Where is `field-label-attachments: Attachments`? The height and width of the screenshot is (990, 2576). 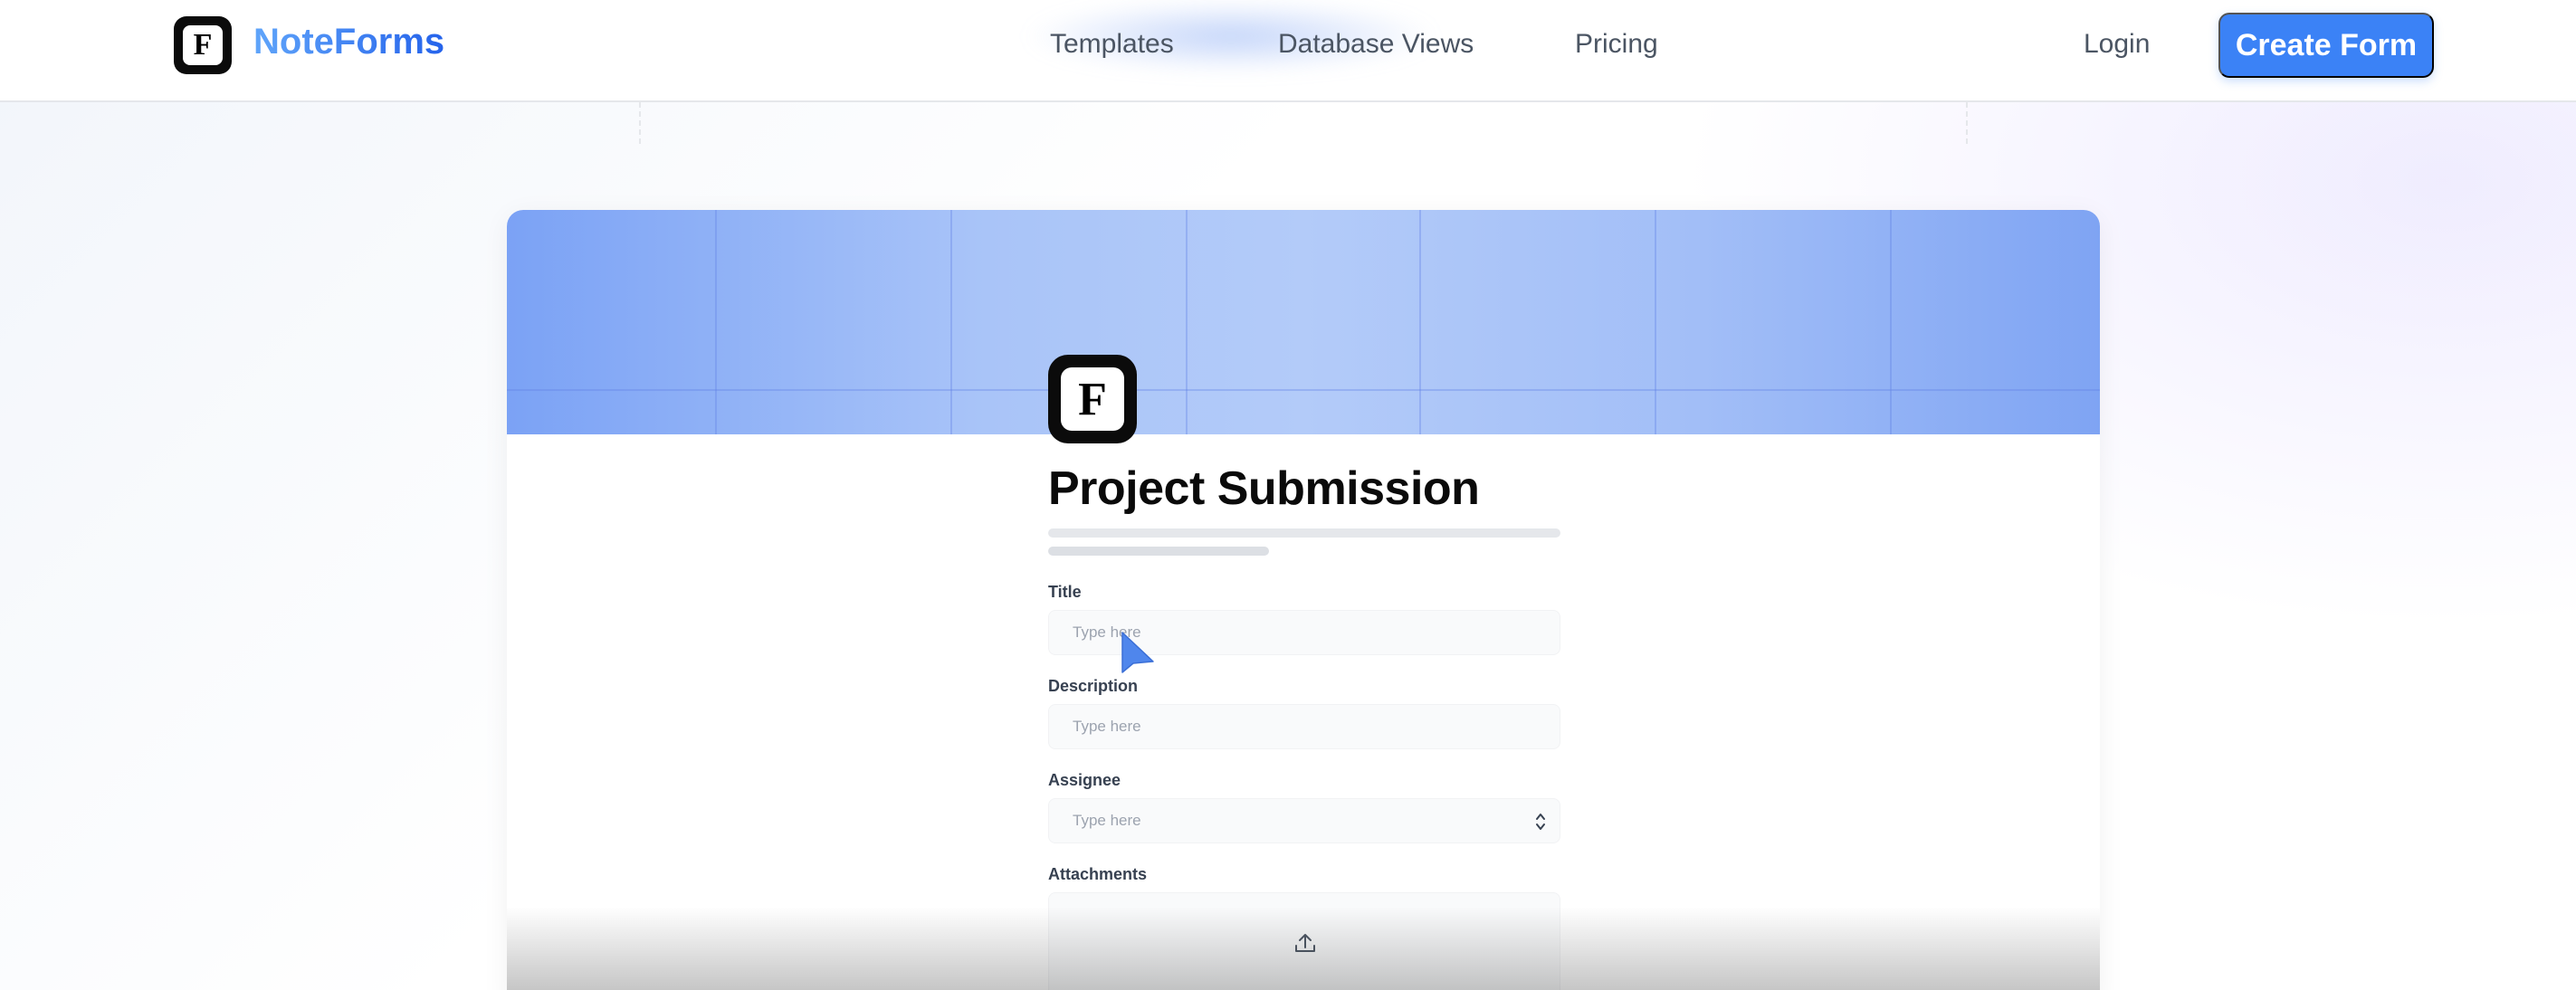
field-label-attachments: Attachments is located at coordinates (1098, 874).